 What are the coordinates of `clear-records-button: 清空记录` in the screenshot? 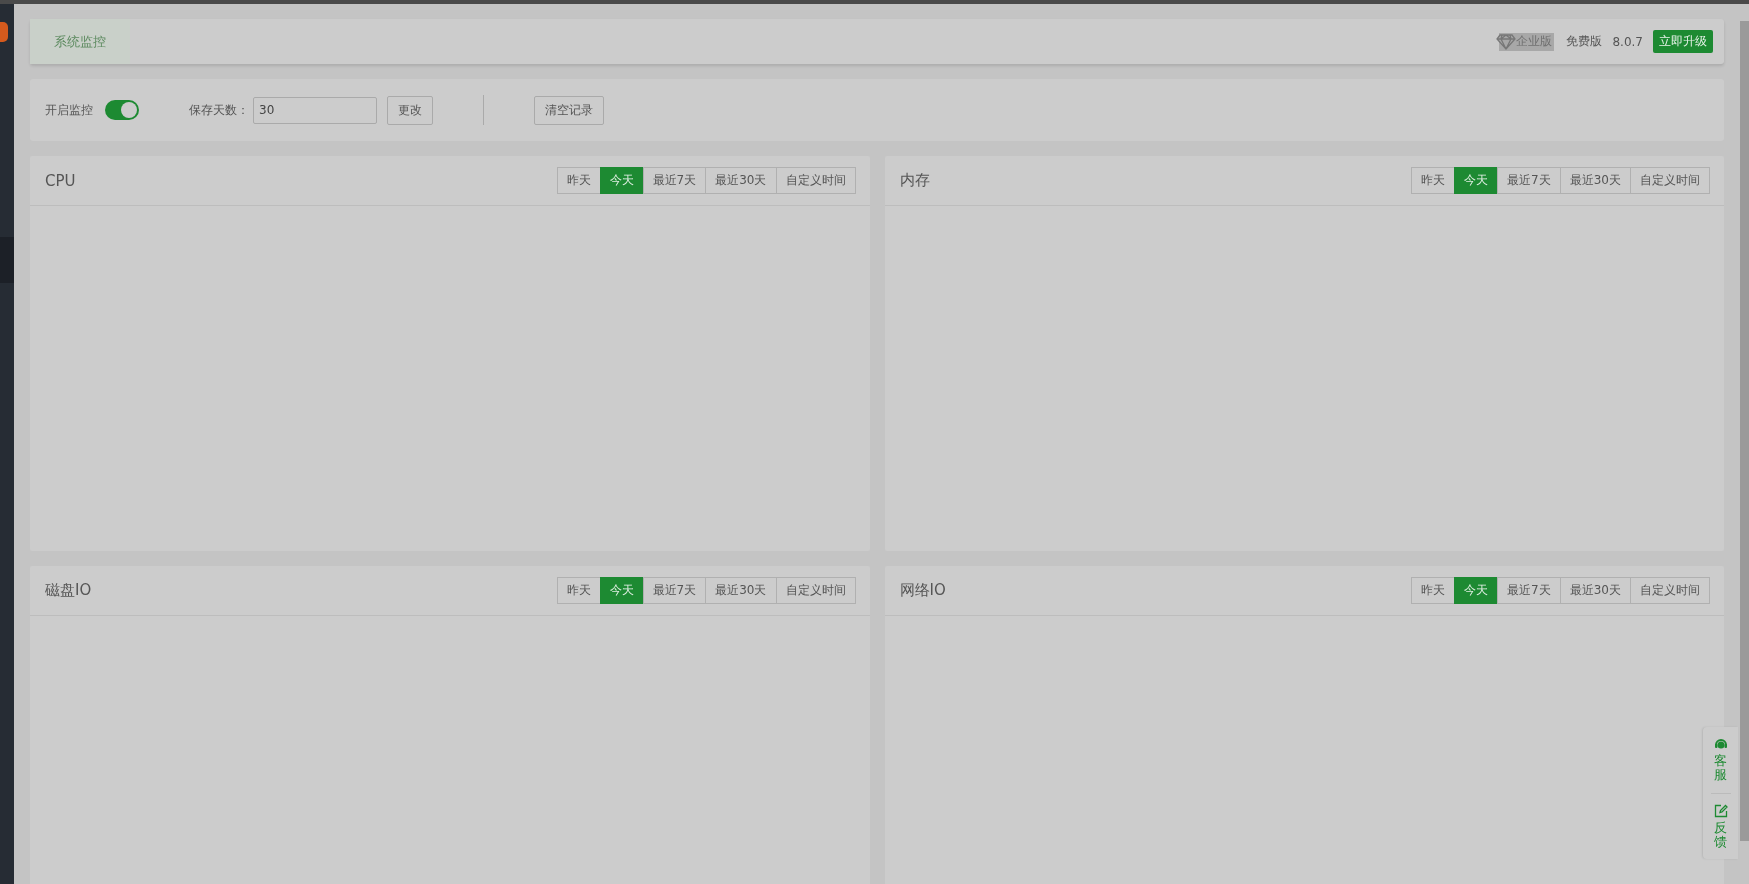 It's located at (569, 110).